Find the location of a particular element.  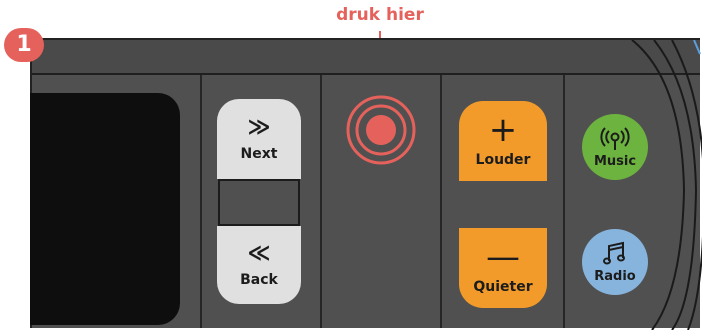

step-number-badge: 1 is located at coordinates (24, 45).